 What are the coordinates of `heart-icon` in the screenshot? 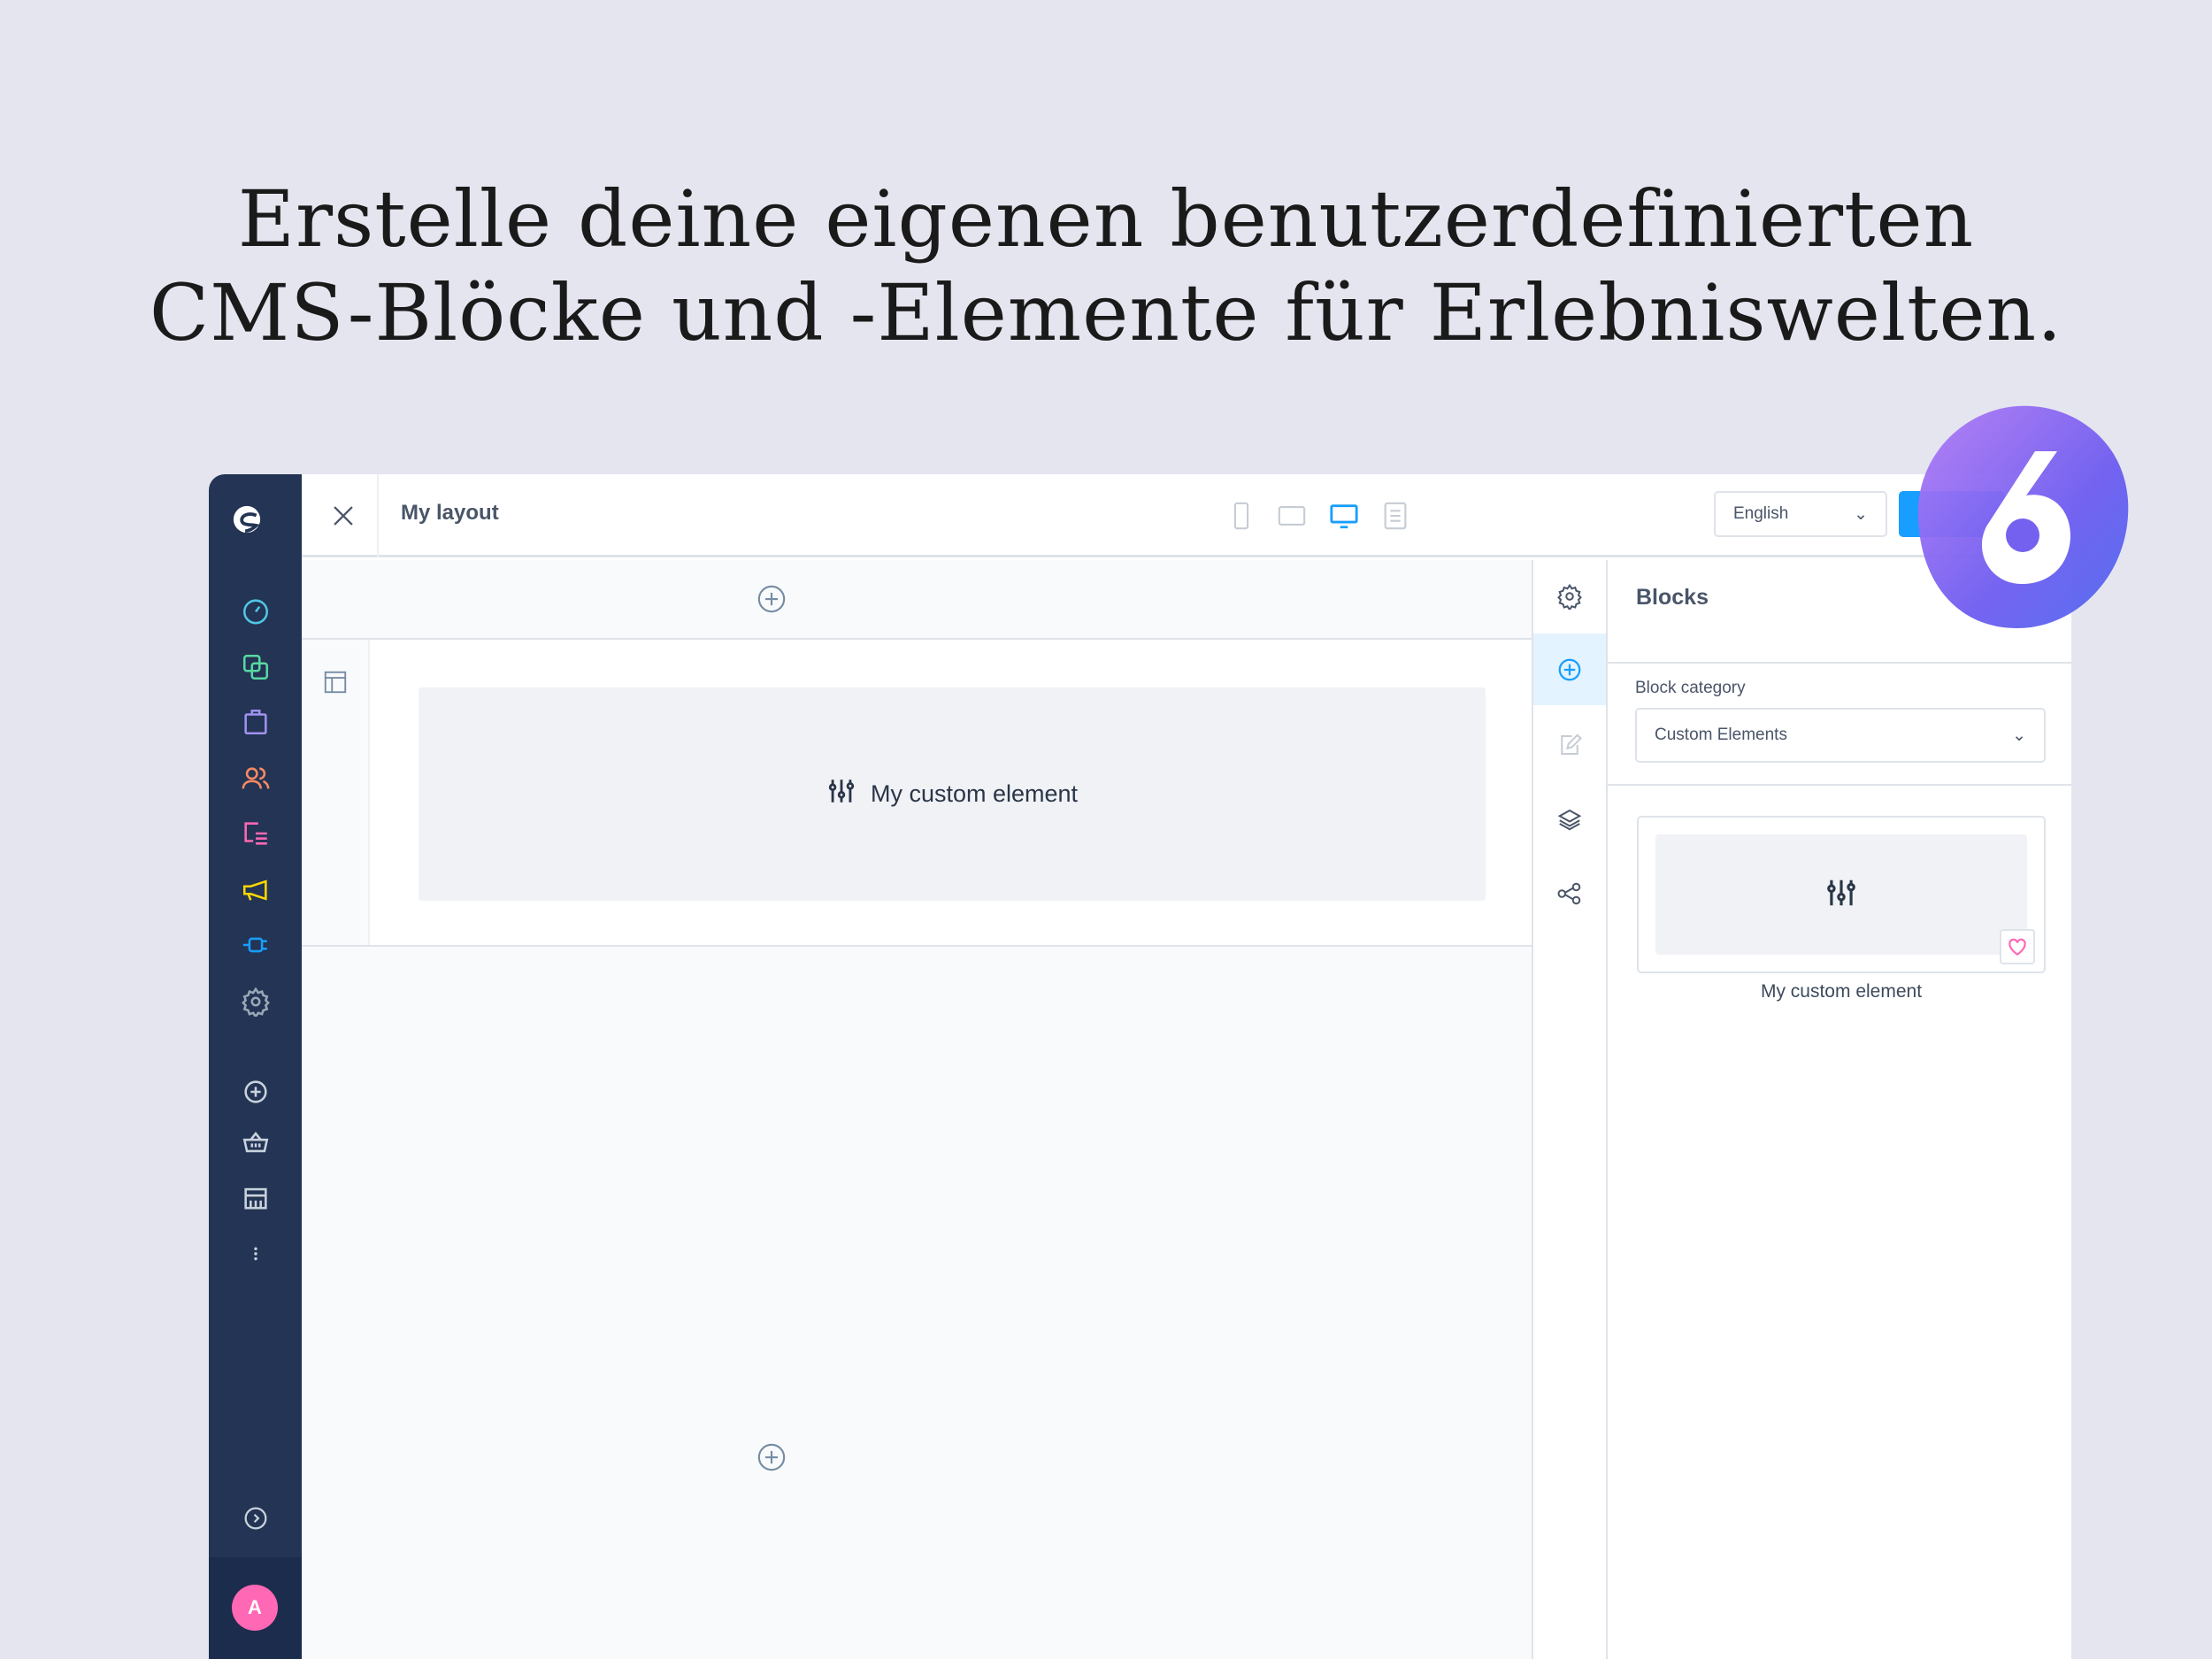 It's located at (2017, 947).